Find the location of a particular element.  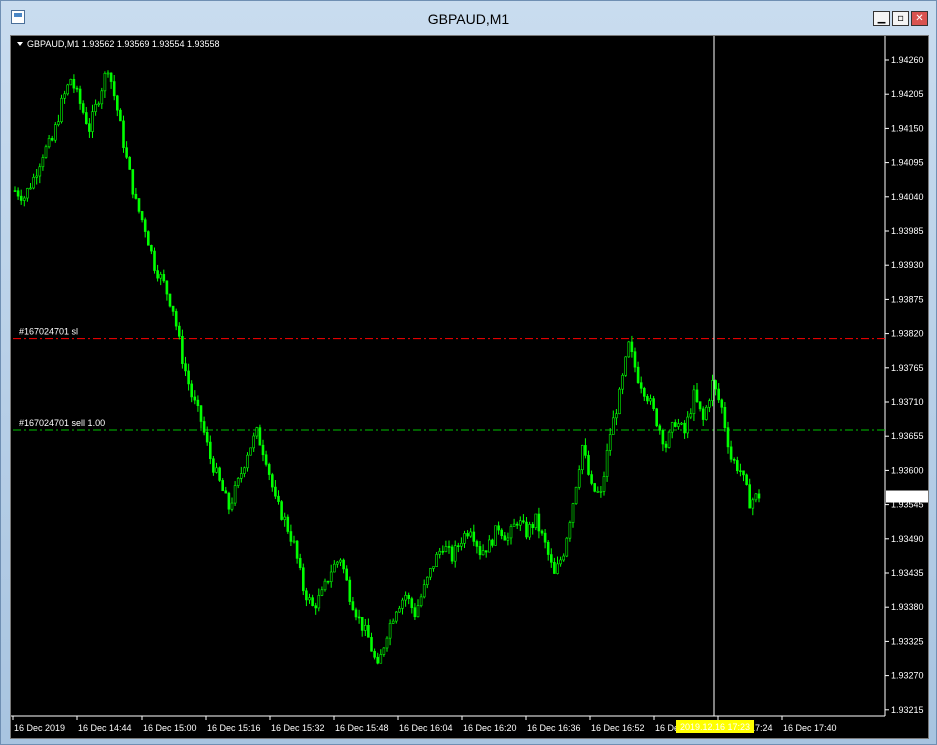

time-tick-label: 16 Dec 14:44 is located at coordinates (105, 728).